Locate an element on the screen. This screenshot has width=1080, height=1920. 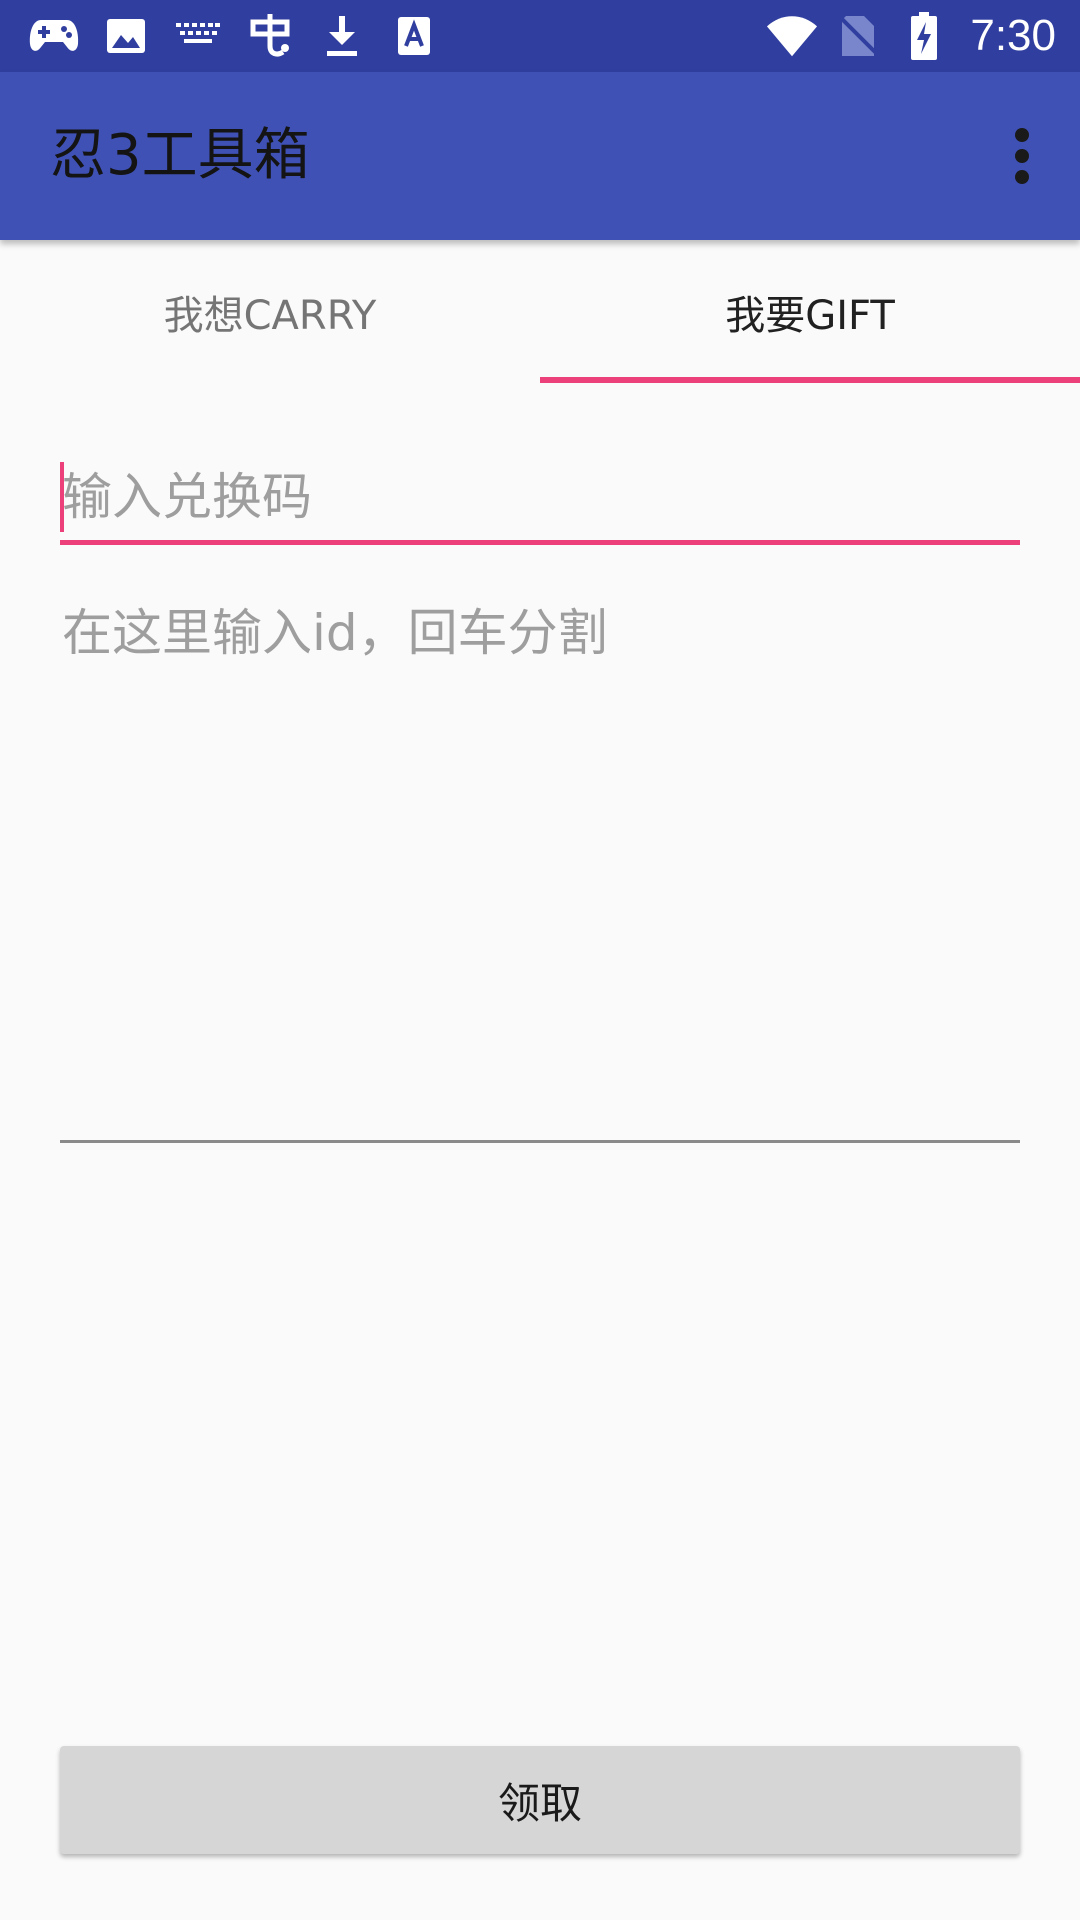
redeem-code-input is located at coordinates (541, 497).